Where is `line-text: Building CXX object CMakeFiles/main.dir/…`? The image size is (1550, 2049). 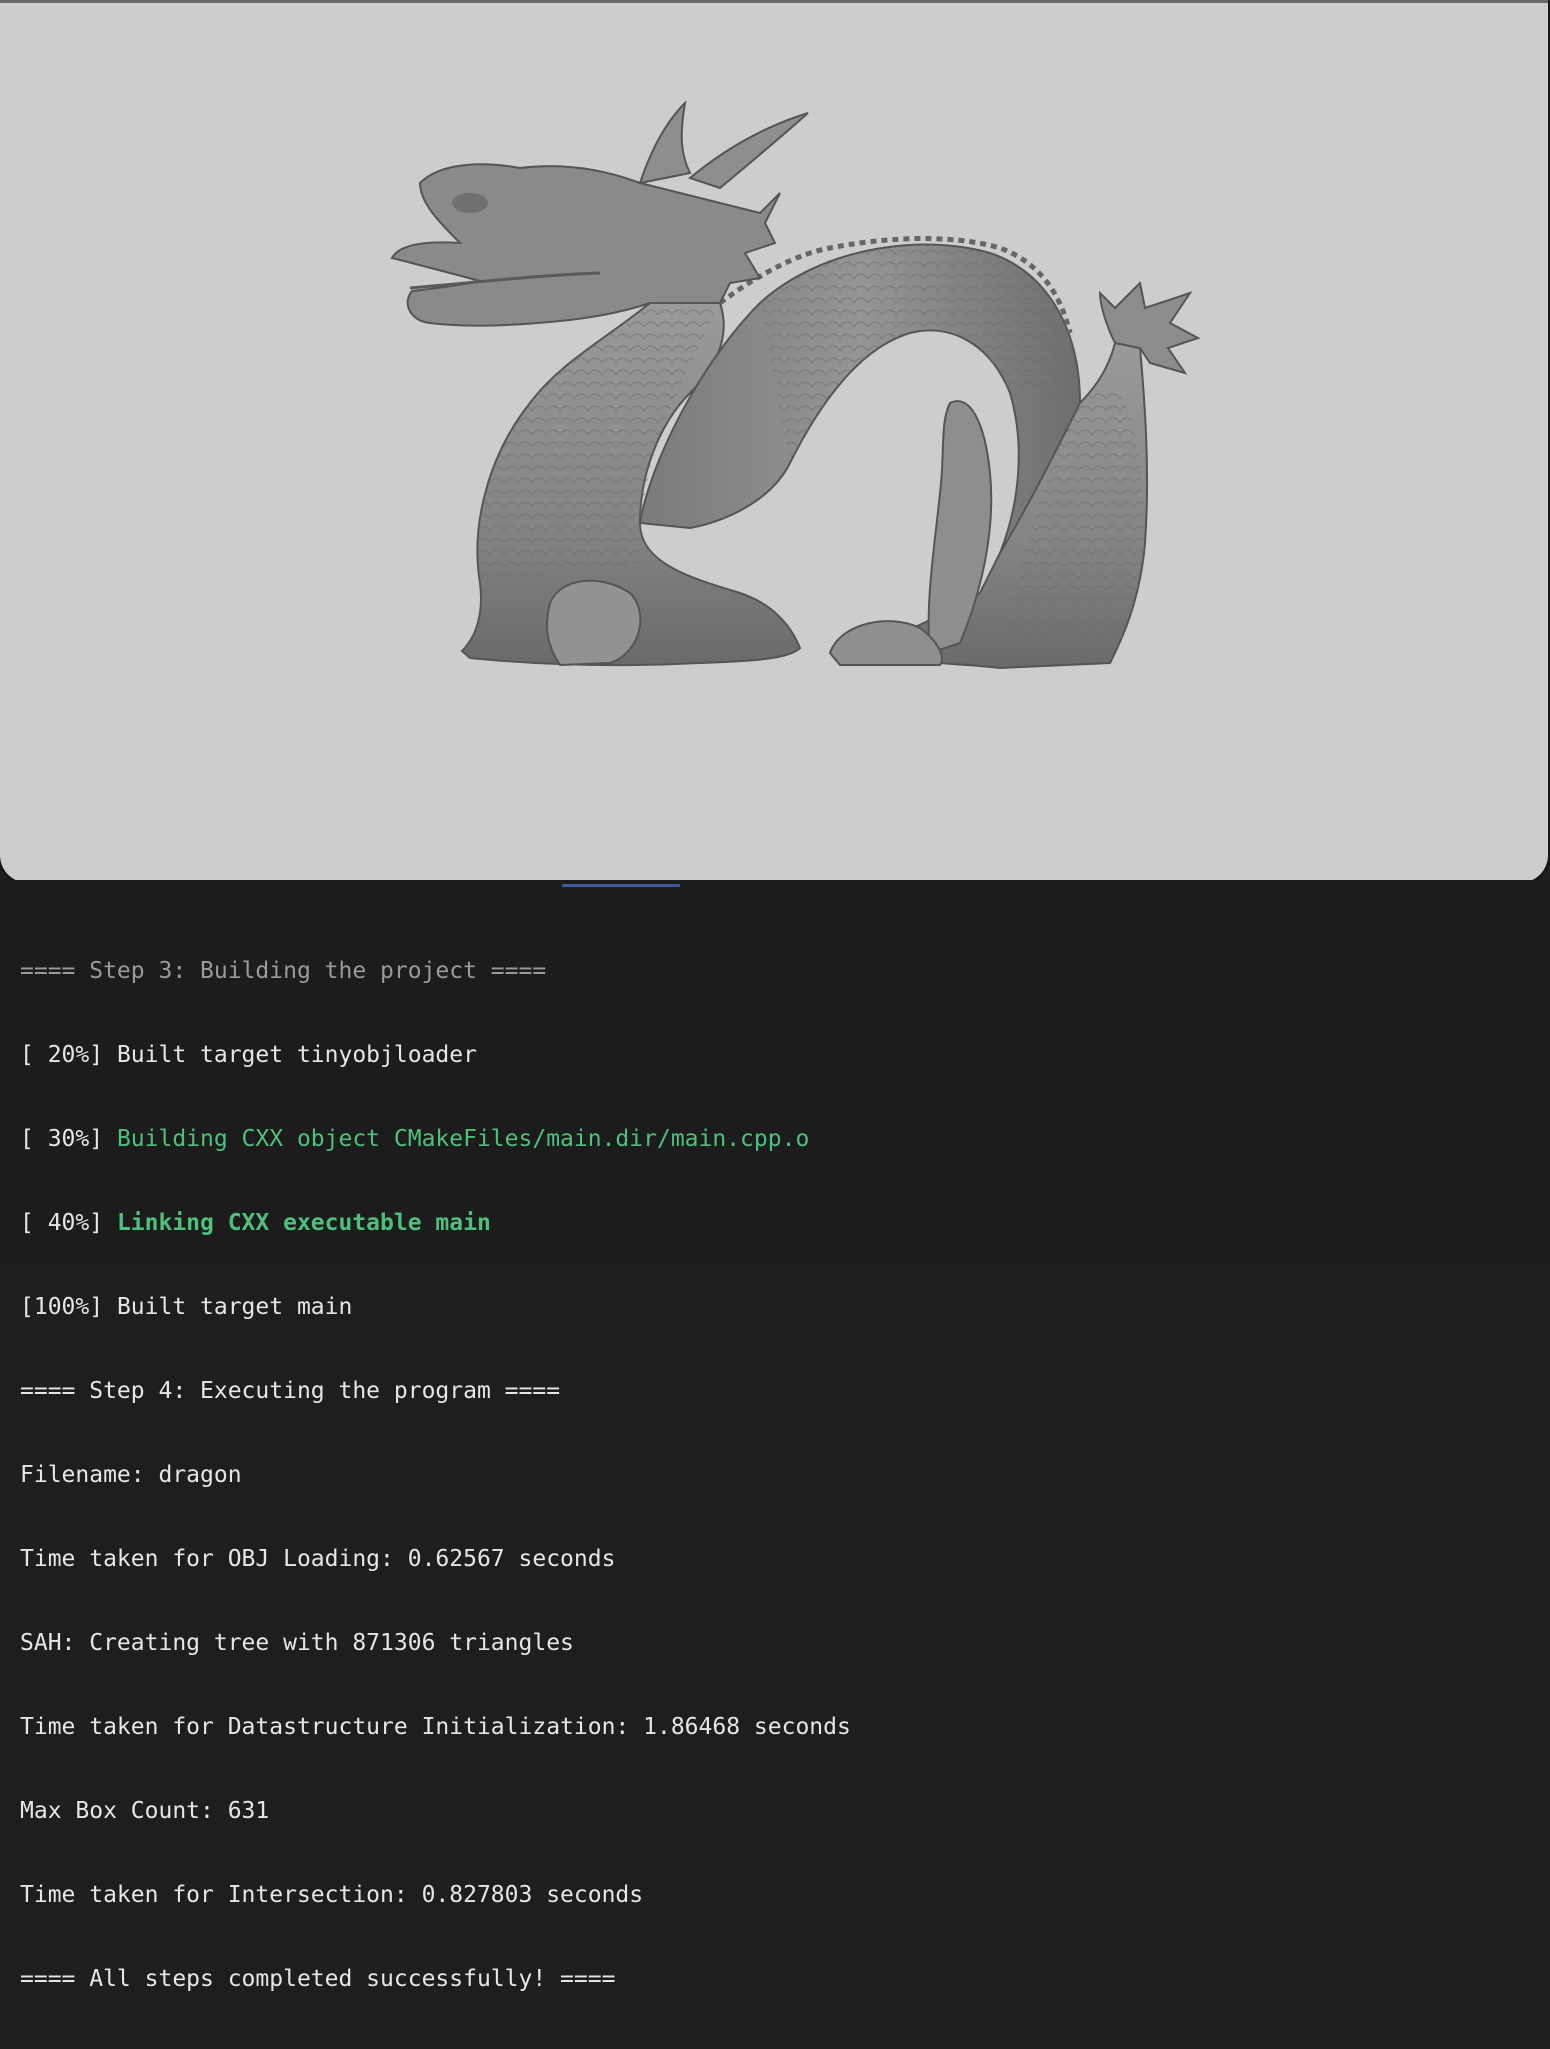 line-text: Building CXX object CMakeFiles/main.dir/… is located at coordinates (463, 1139).